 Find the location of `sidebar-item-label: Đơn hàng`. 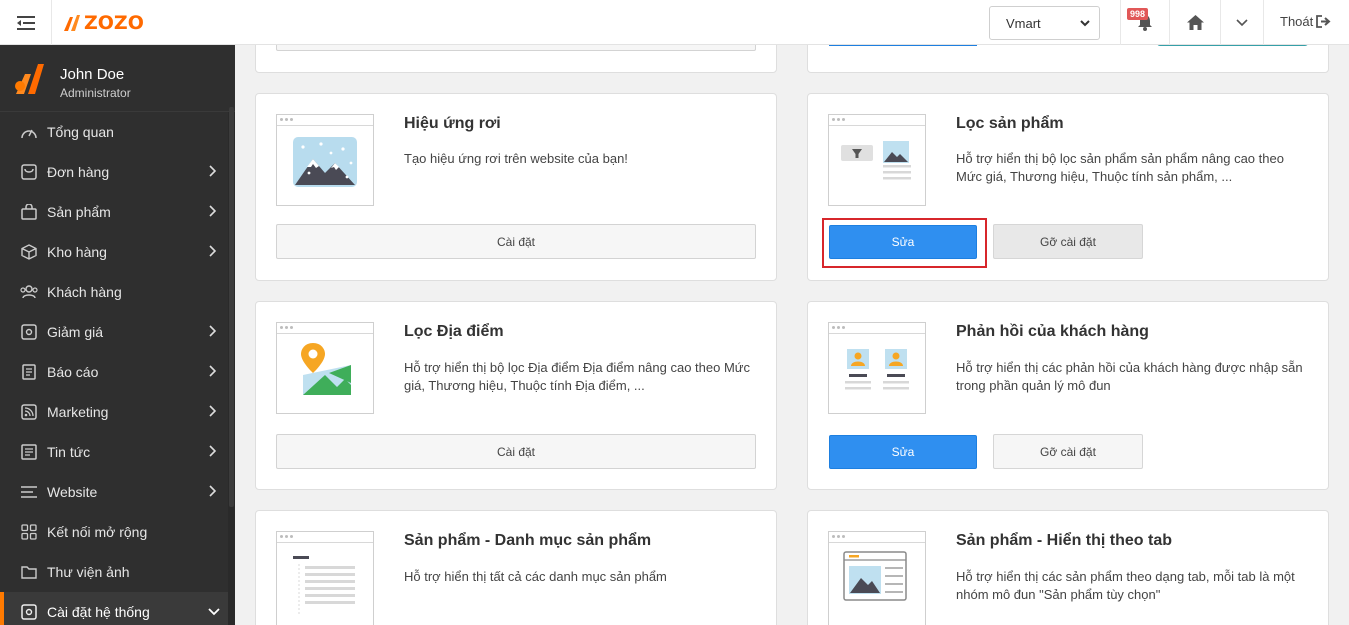

sidebar-item-label: Đơn hàng is located at coordinates (78, 172).